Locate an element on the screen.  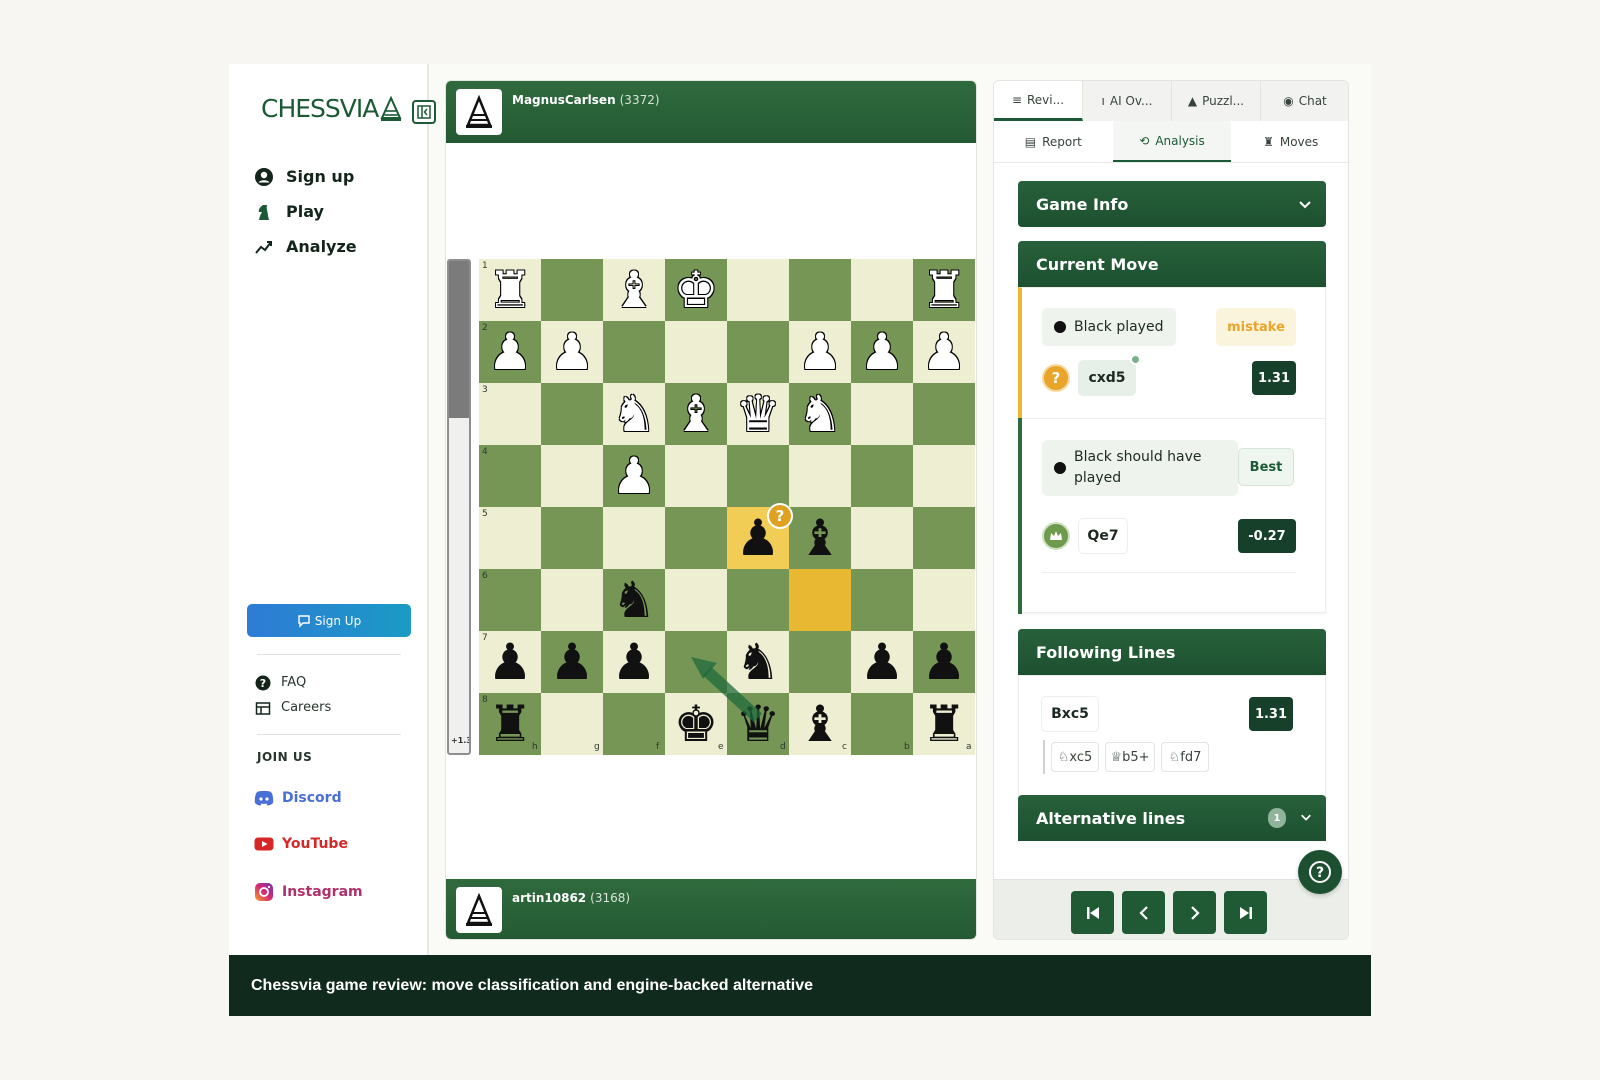
careers-label: Careers is located at coordinates (306, 707).